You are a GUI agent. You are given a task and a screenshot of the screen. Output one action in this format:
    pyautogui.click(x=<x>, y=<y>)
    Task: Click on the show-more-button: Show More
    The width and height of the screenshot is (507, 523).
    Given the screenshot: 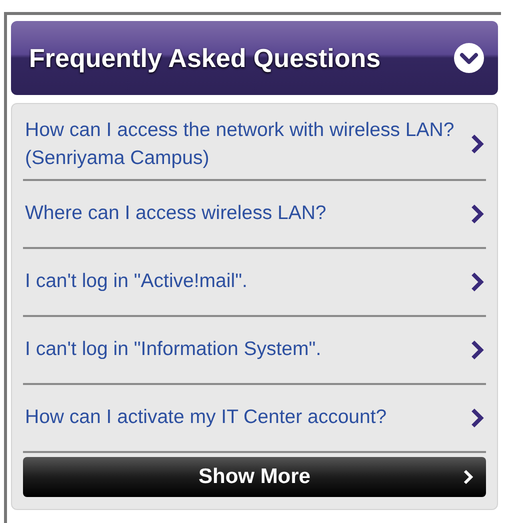 What is the action you would take?
    pyautogui.click(x=254, y=476)
    